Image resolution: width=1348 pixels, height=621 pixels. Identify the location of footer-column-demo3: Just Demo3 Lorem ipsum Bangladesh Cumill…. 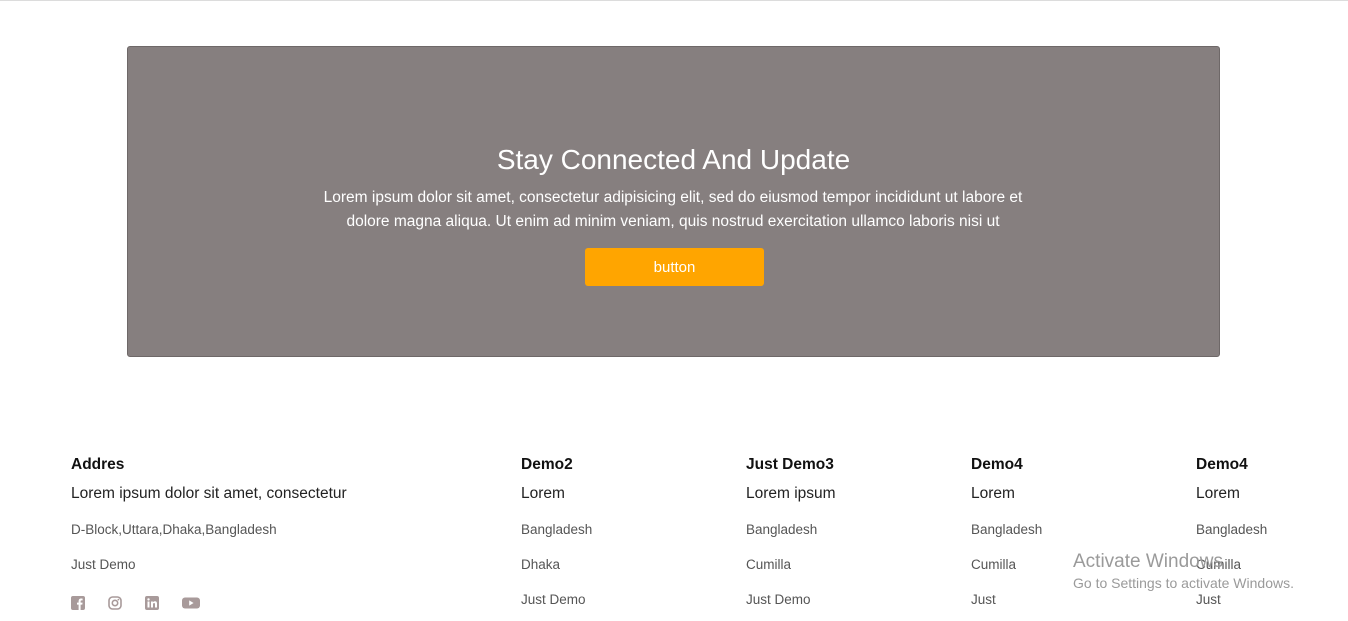
(791, 532).